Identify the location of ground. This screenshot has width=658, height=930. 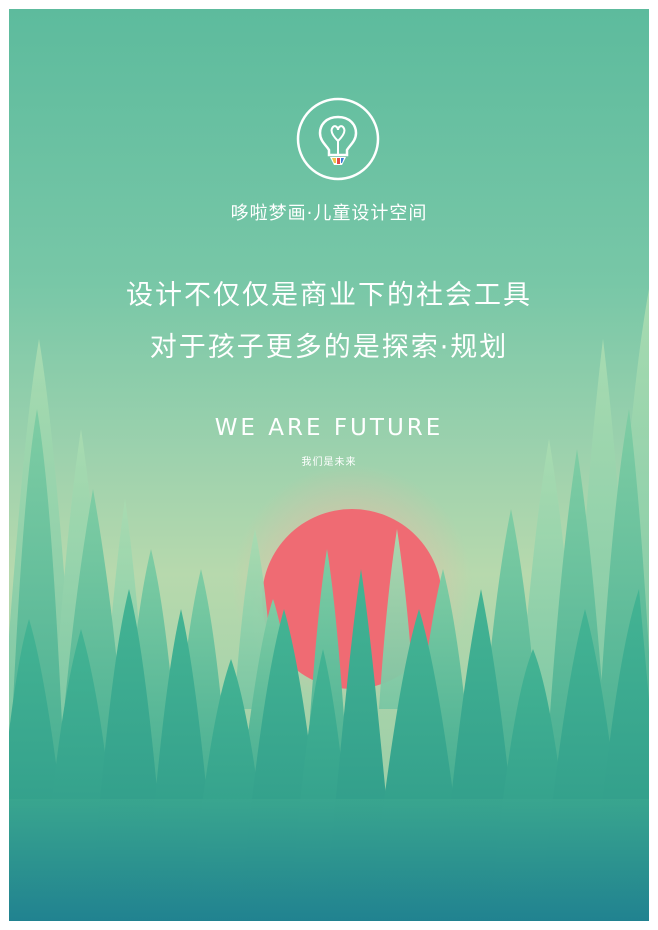
(329, 860).